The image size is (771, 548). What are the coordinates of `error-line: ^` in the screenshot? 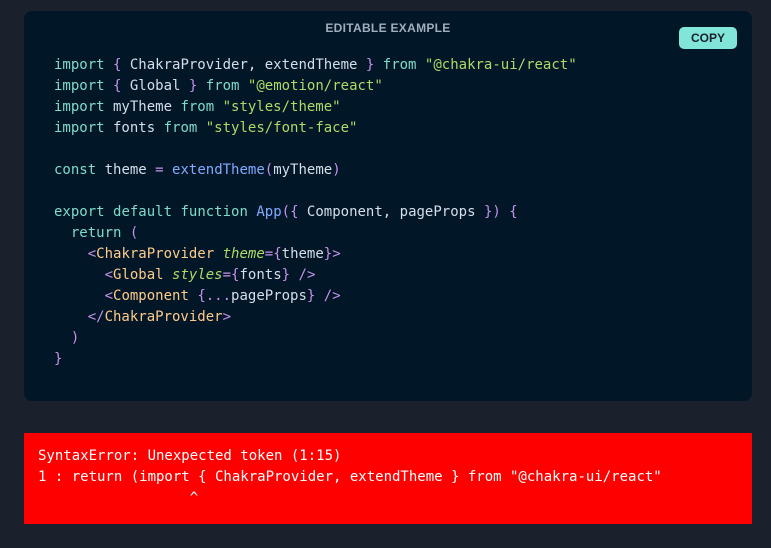 It's located at (118, 498).